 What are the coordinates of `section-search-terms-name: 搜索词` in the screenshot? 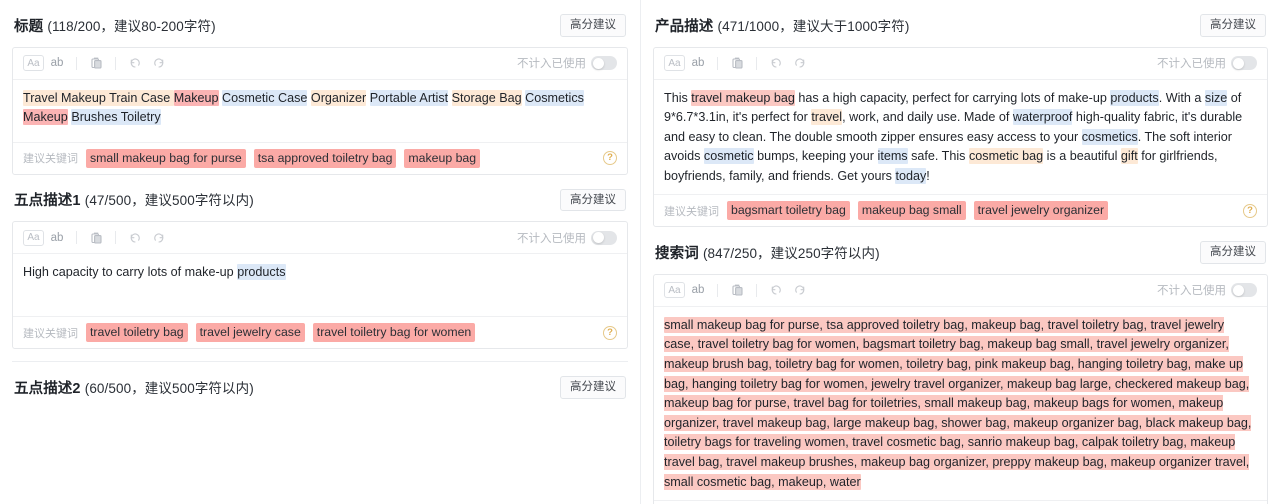 It's located at (677, 253).